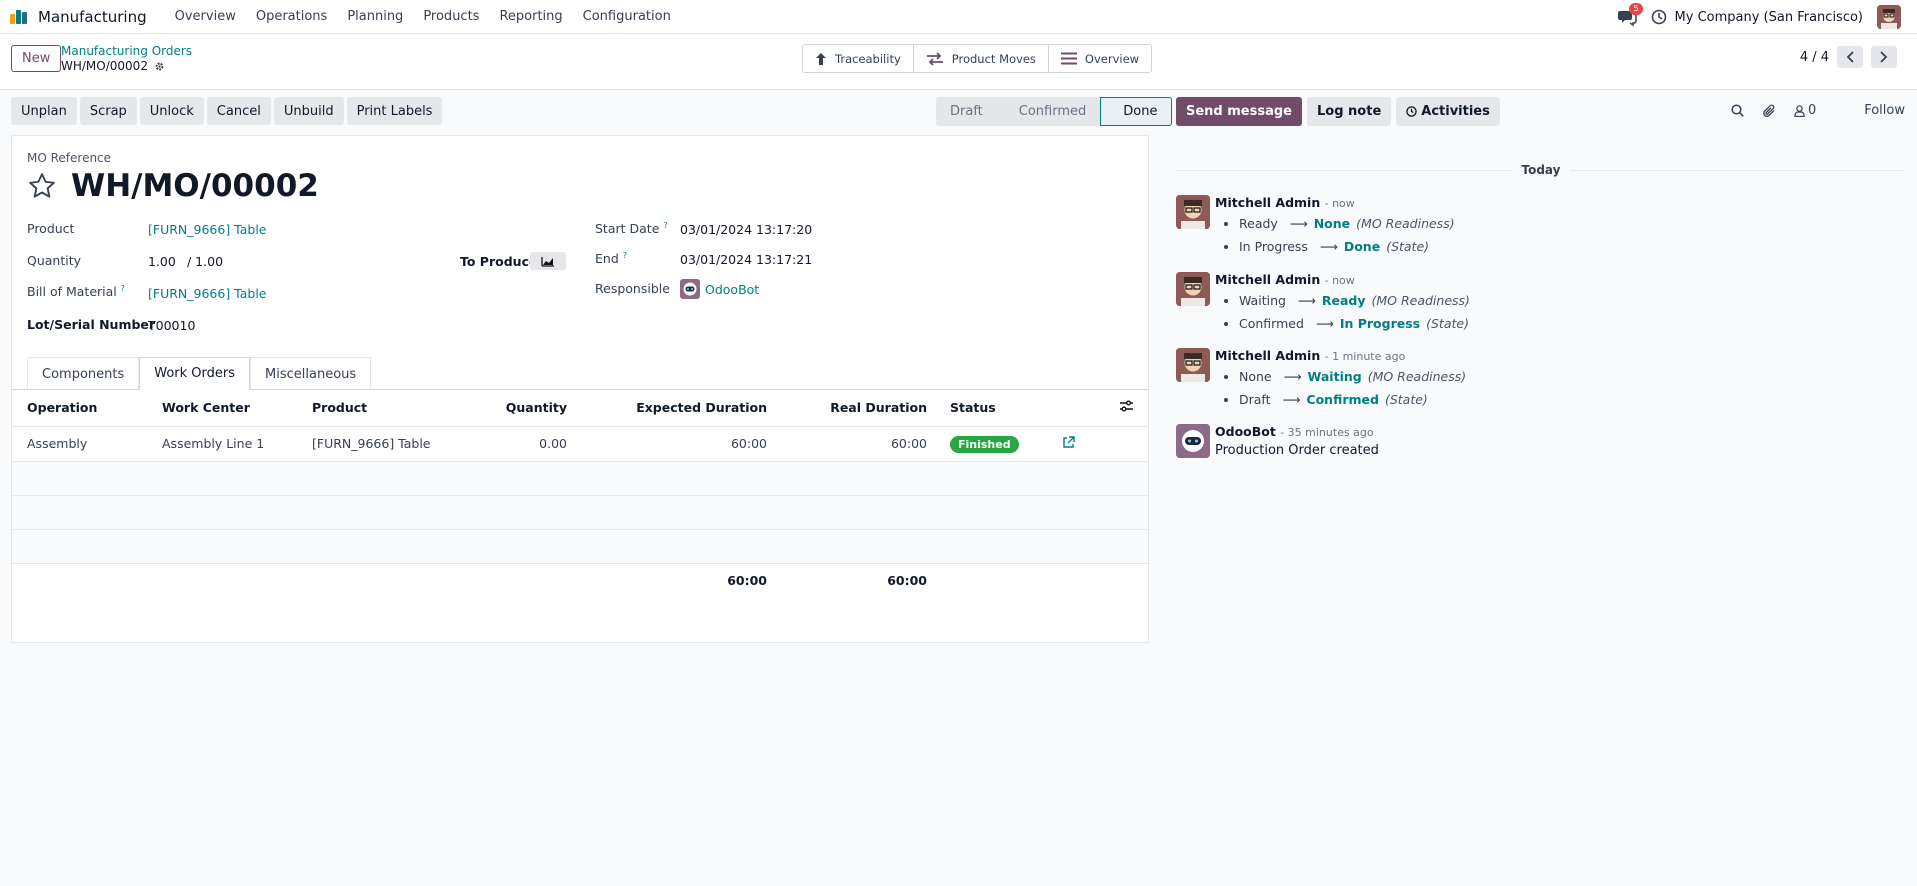 The image size is (1917, 886). Describe the element at coordinates (291, 16) in the screenshot. I see `menu-operations: Operations` at that location.